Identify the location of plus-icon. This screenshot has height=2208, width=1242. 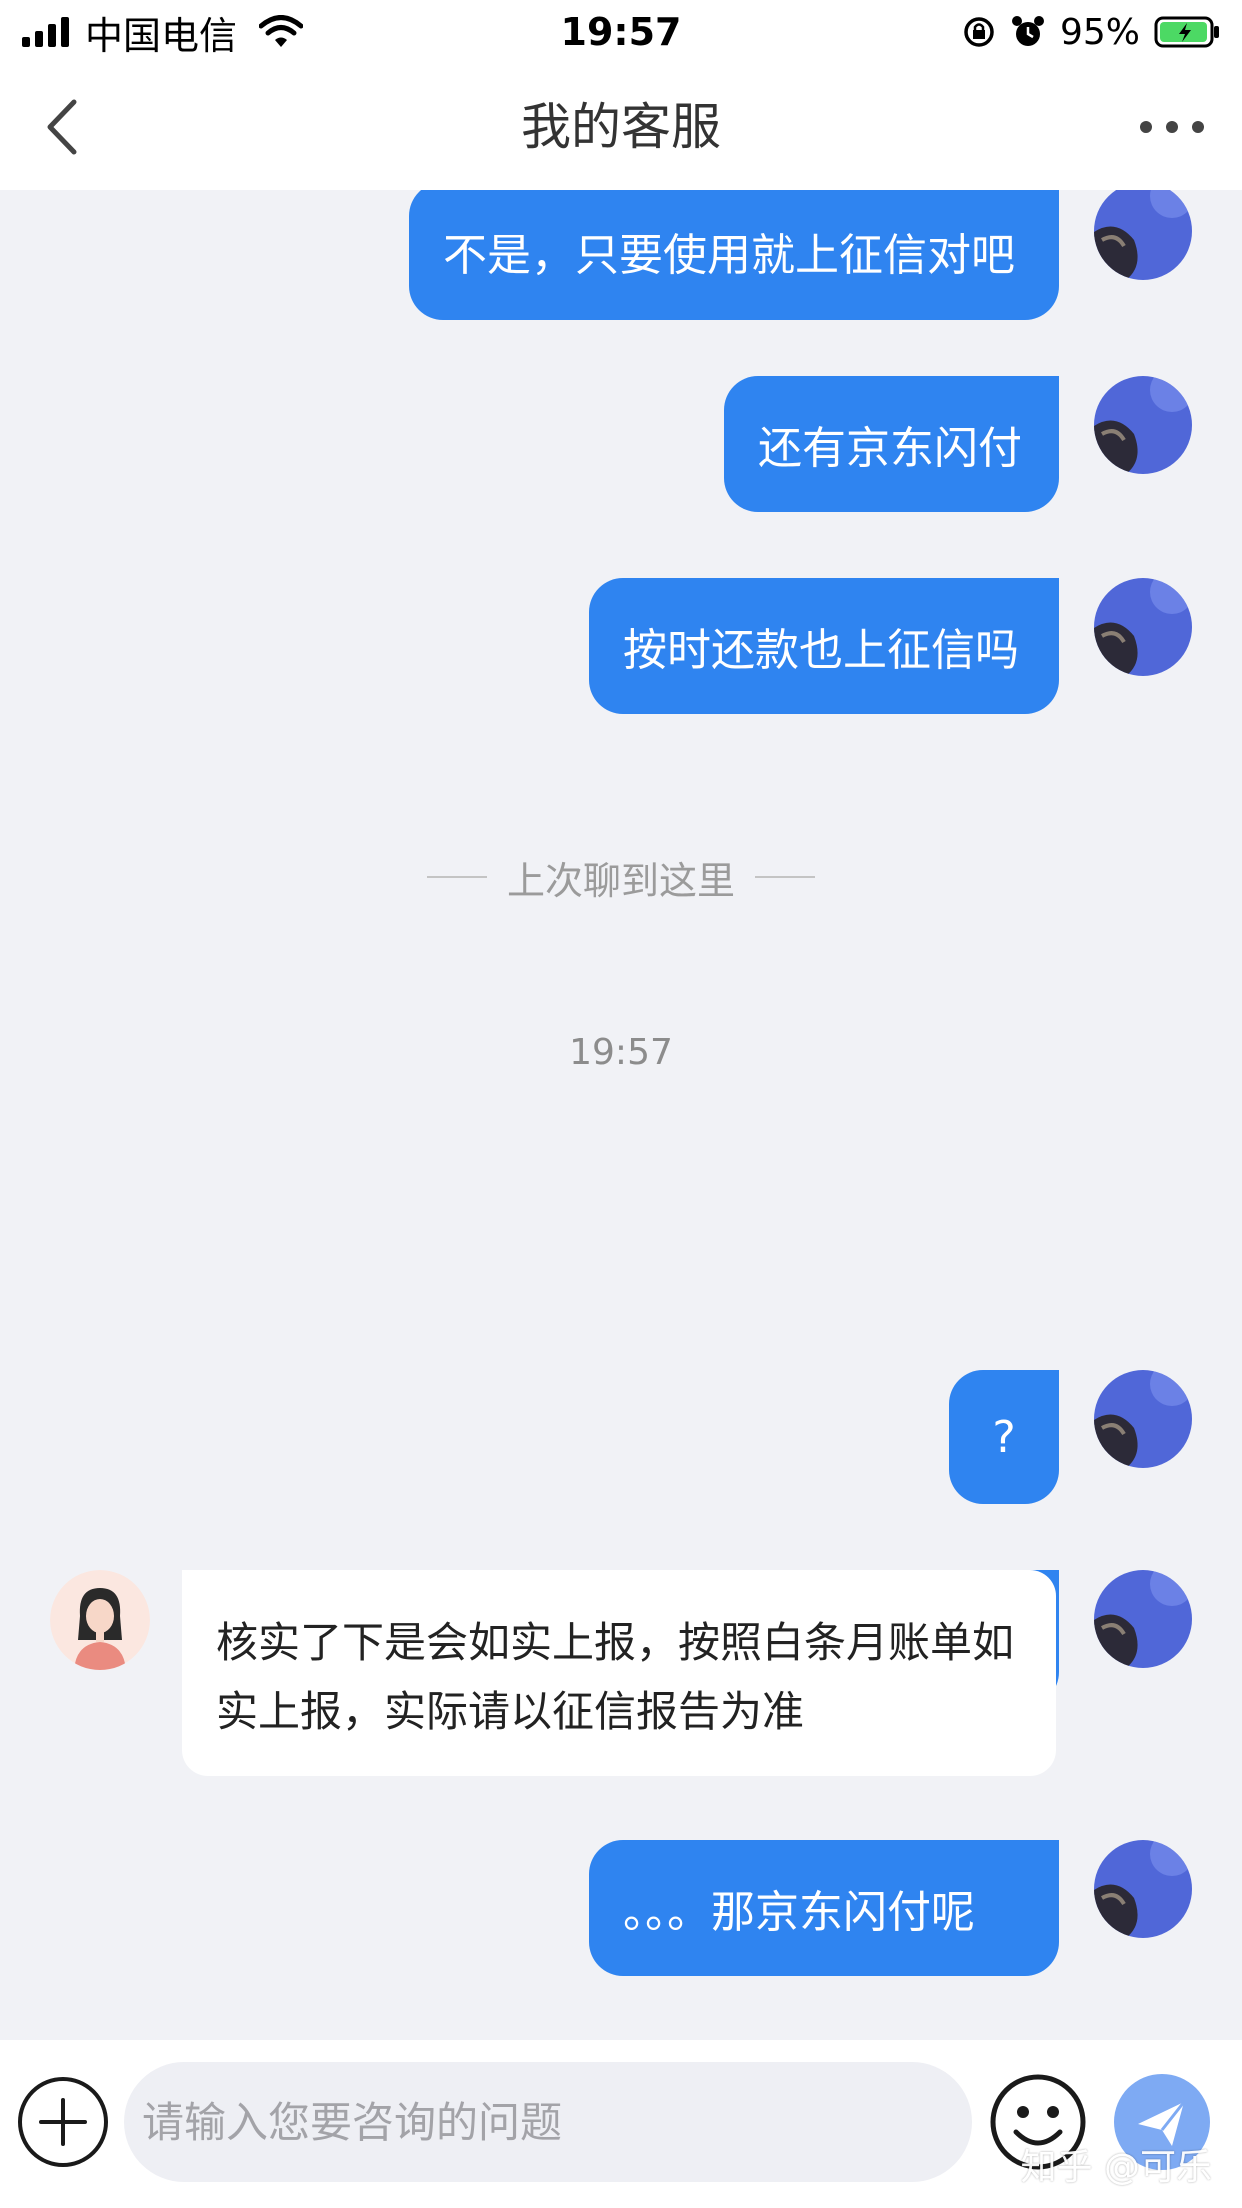
(63, 2122).